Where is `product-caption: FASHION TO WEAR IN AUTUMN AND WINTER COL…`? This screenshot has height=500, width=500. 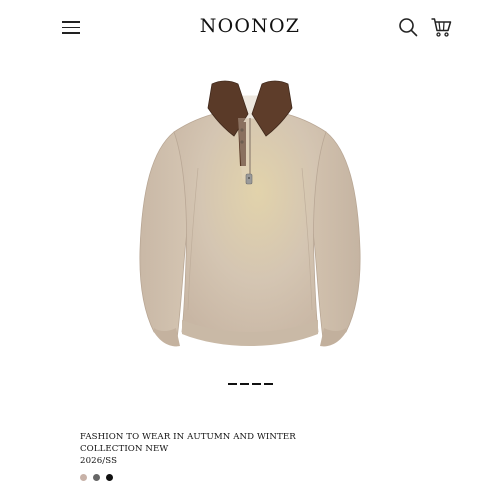
product-caption: FASHION TO WEAR IN AUTUMN AND WINTER COL… is located at coordinates (188, 449).